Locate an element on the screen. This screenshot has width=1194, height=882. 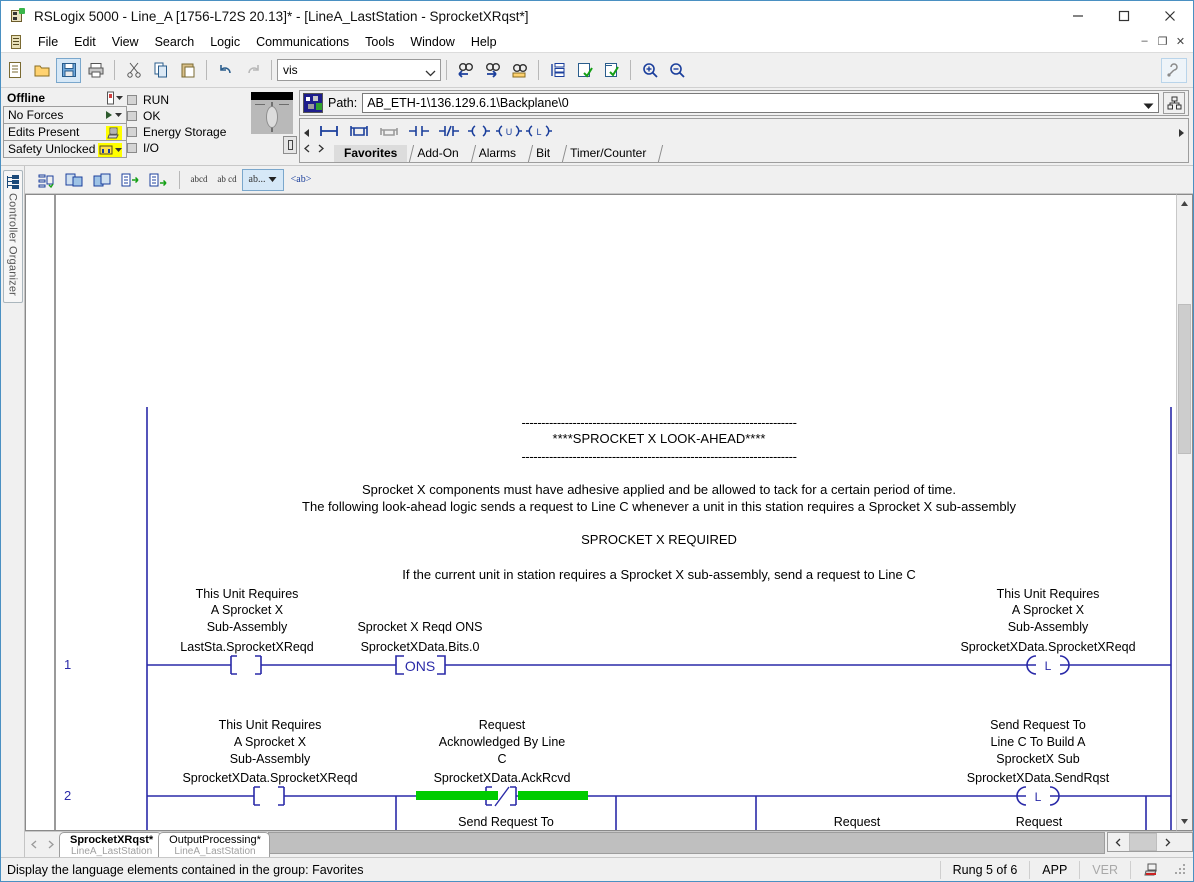
whats-this-help-icon is located at coordinates (1174, 70).